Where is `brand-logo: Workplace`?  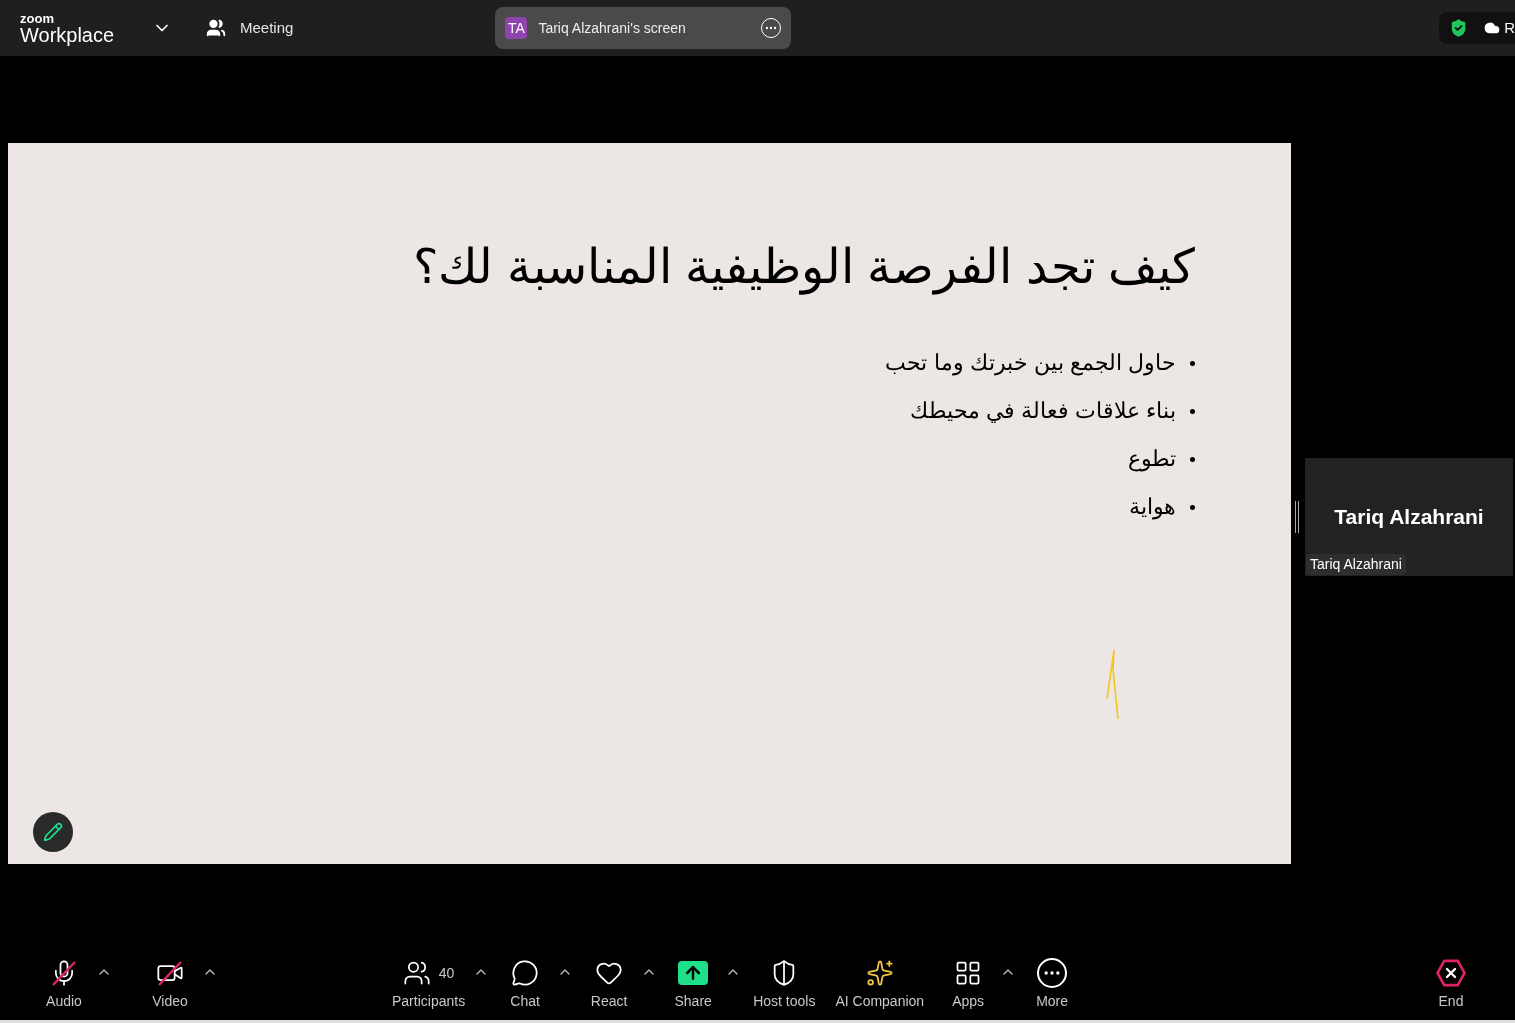 brand-logo: Workplace is located at coordinates (68, 34).